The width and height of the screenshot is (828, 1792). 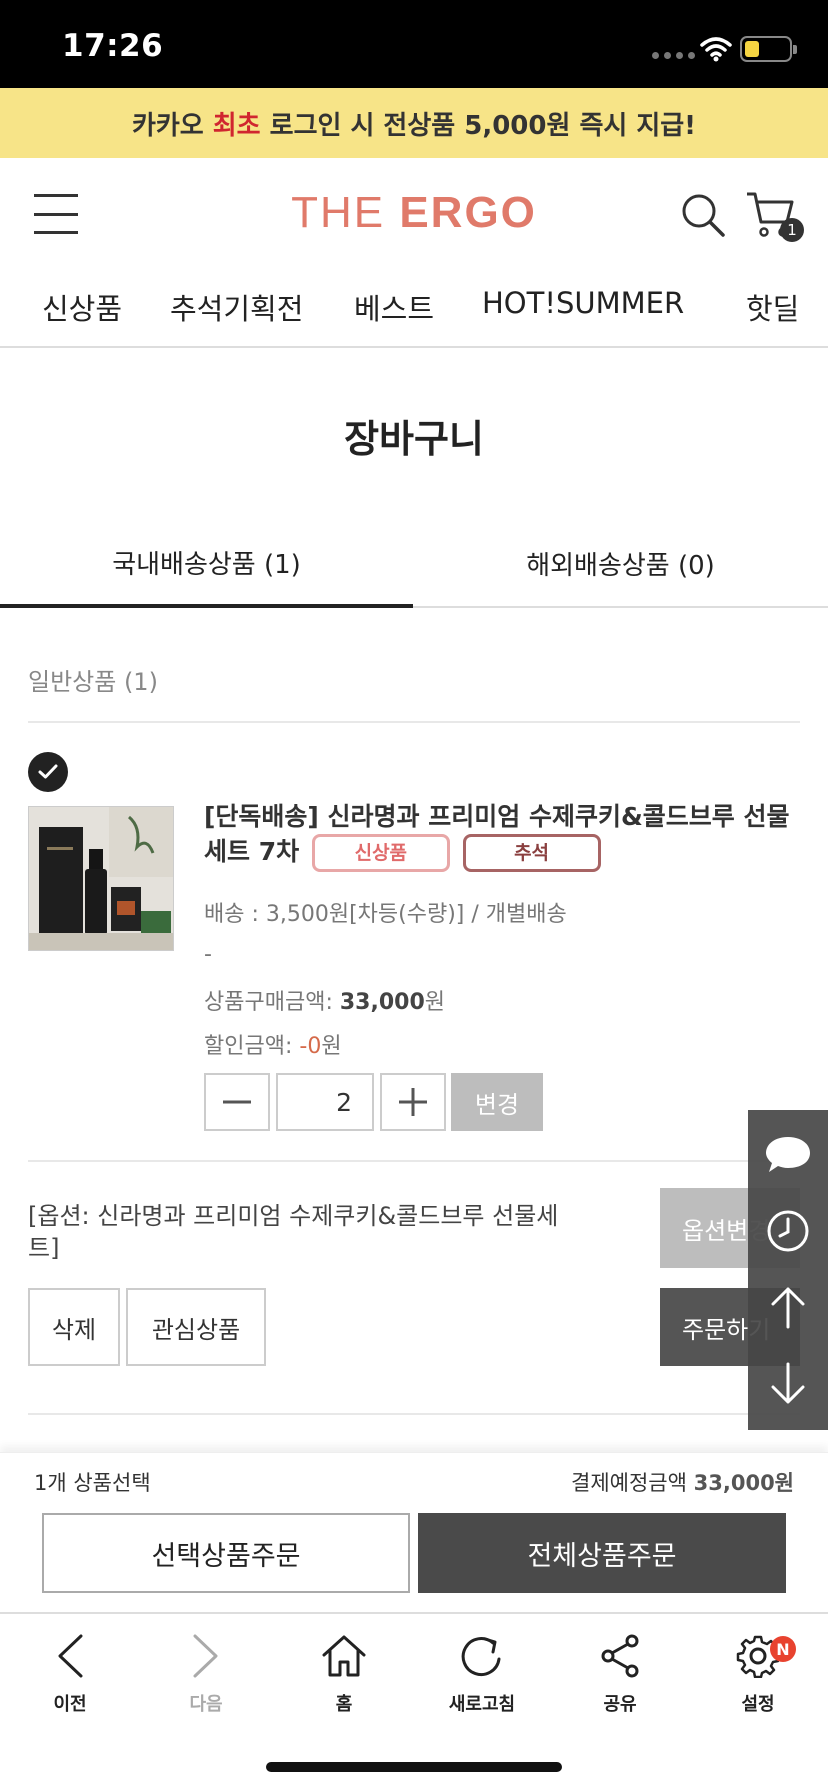 What do you see at coordinates (345, 212) in the screenshot?
I see `logo-light: THE` at bounding box center [345, 212].